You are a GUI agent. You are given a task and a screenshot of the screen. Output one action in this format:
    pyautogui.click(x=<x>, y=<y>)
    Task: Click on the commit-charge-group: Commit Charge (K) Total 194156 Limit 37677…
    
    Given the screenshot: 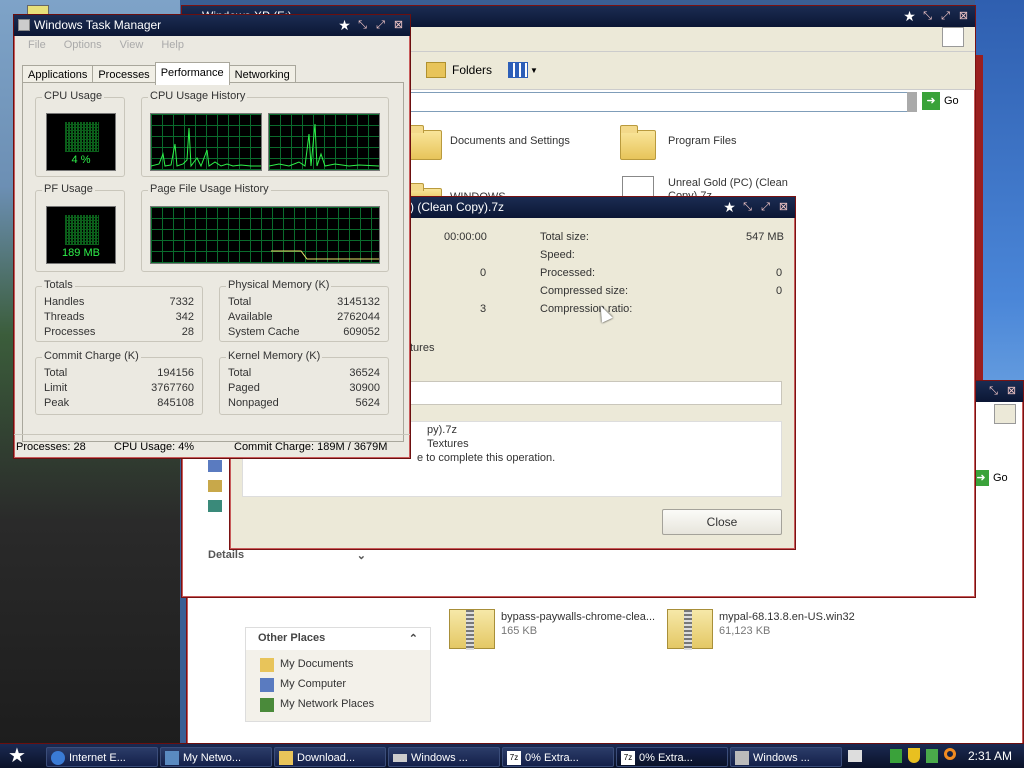 What is the action you would take?
    pyautogui.click(x=119, y=382)
    